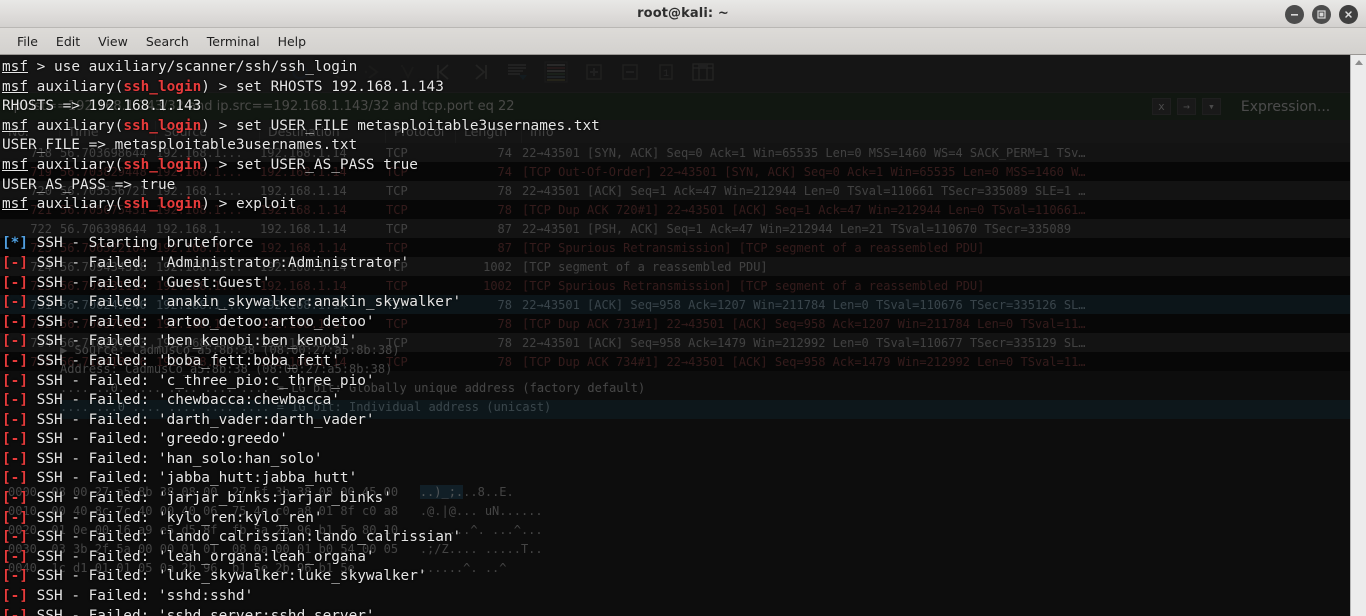  What do you see at coordinates (175, 517) in the screenshot?
I see `terminal-text: SSH - Failed: 'kylo_ren:kylo_ren'` at bounding box center [175, 517].